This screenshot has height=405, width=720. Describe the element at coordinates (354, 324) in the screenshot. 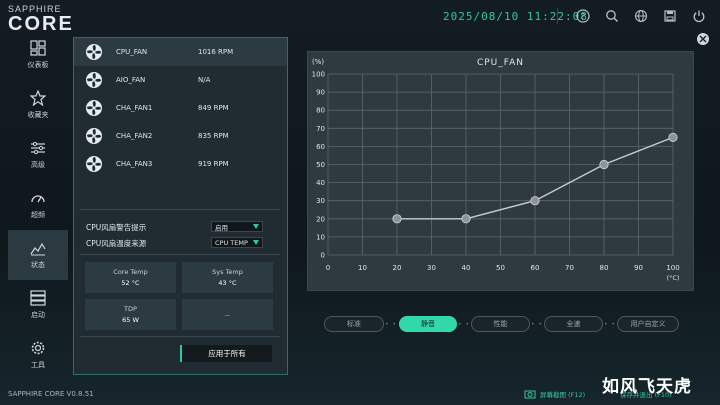

I see `mode-standard: 标准` at that location.